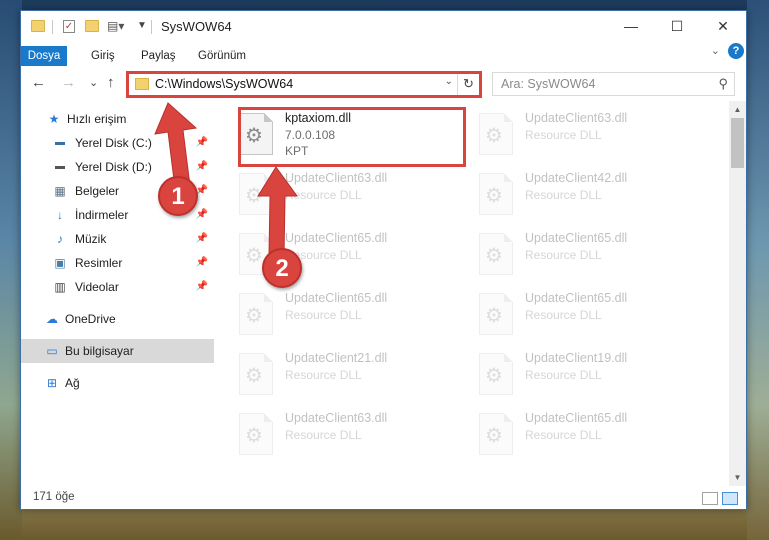 The height and width of the screenshot is (540, 769). What do you see at coordinates (226, 179) in the screenshot?
I see `annotation-arrows` at bounding box center [226, 179].